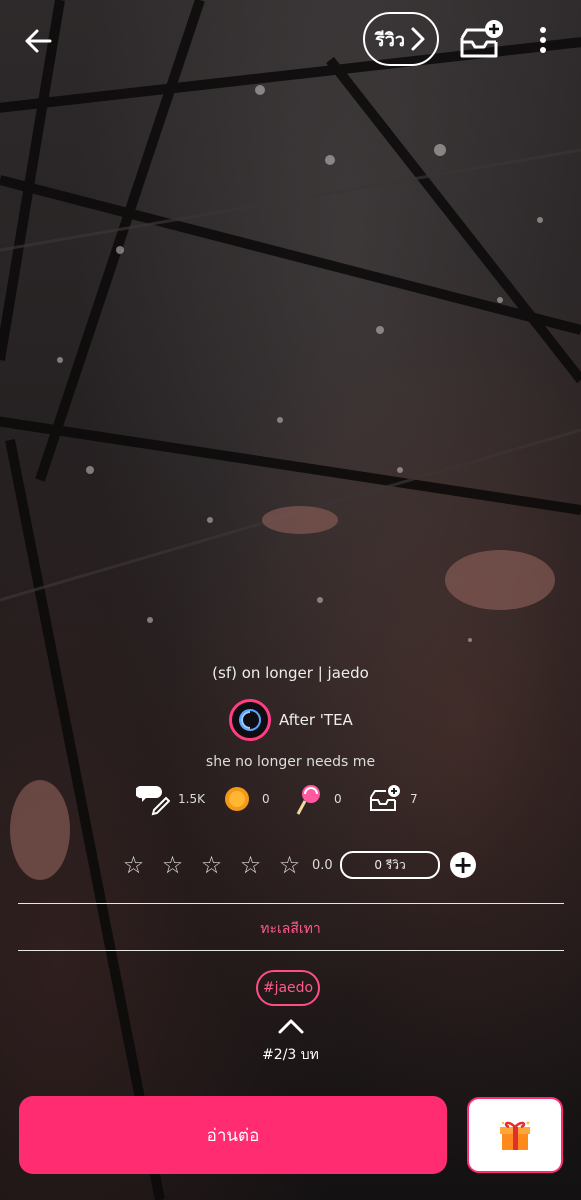 The height and width of the screenshot is (1200, 581). I want to click on views-icon, so click(153, 799).